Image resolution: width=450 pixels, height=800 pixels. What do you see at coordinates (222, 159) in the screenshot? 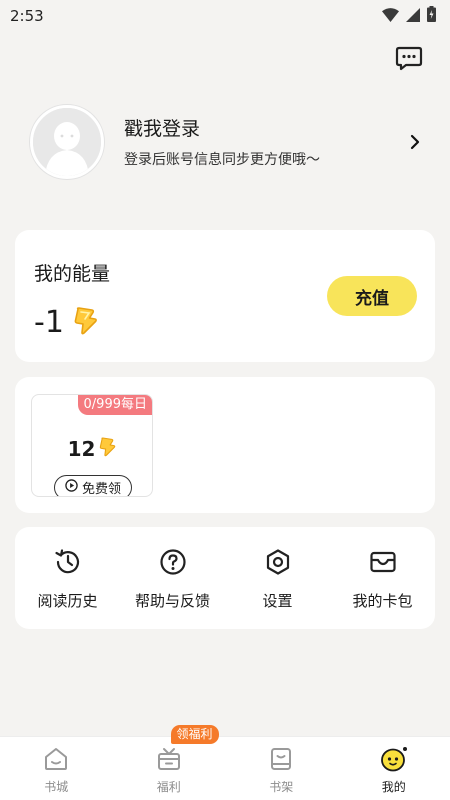
I see `login-subtitle: 登录后账号信息同步更方便哦～` at bounding box center [222, 159].